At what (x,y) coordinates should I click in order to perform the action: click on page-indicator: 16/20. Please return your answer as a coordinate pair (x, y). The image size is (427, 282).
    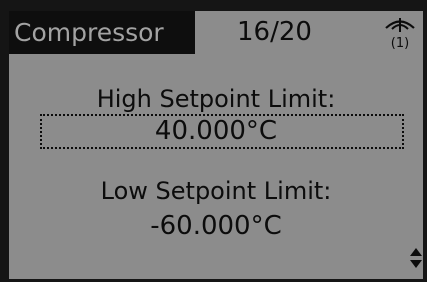
    Looking at the image, I should click on (274, 32).